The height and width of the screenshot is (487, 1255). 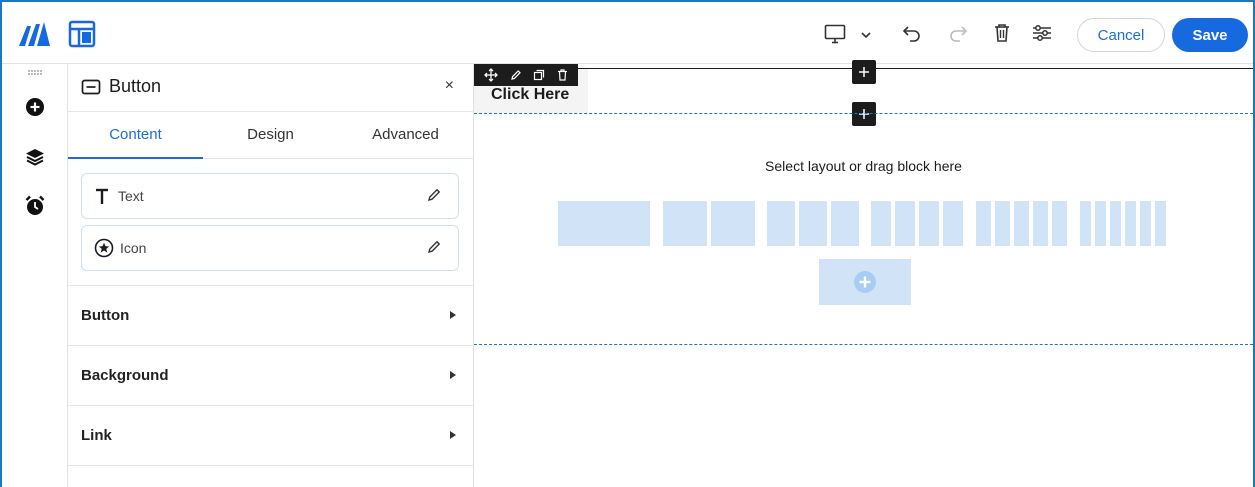 I want to click on undo-icon, so click(x=912, y=33).